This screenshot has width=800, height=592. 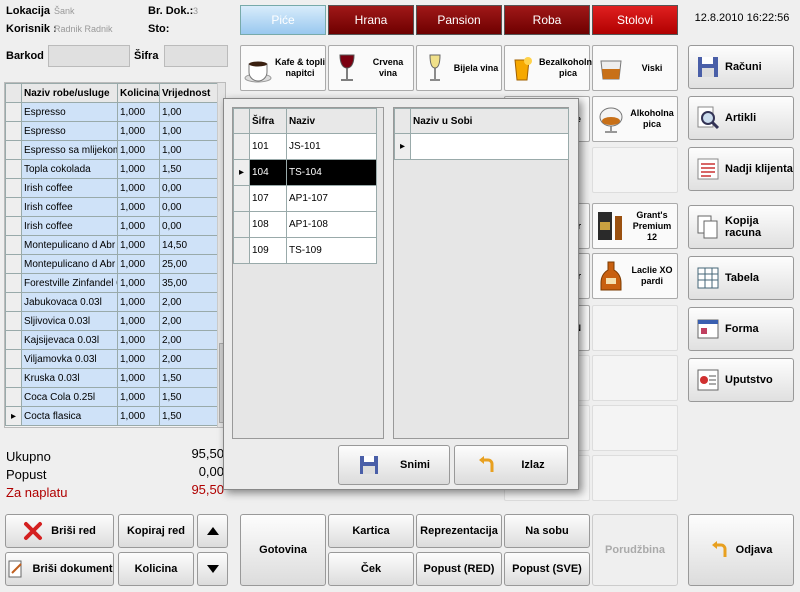 I want to click on odjava-button: Odjava, so click(x=741, y=550).